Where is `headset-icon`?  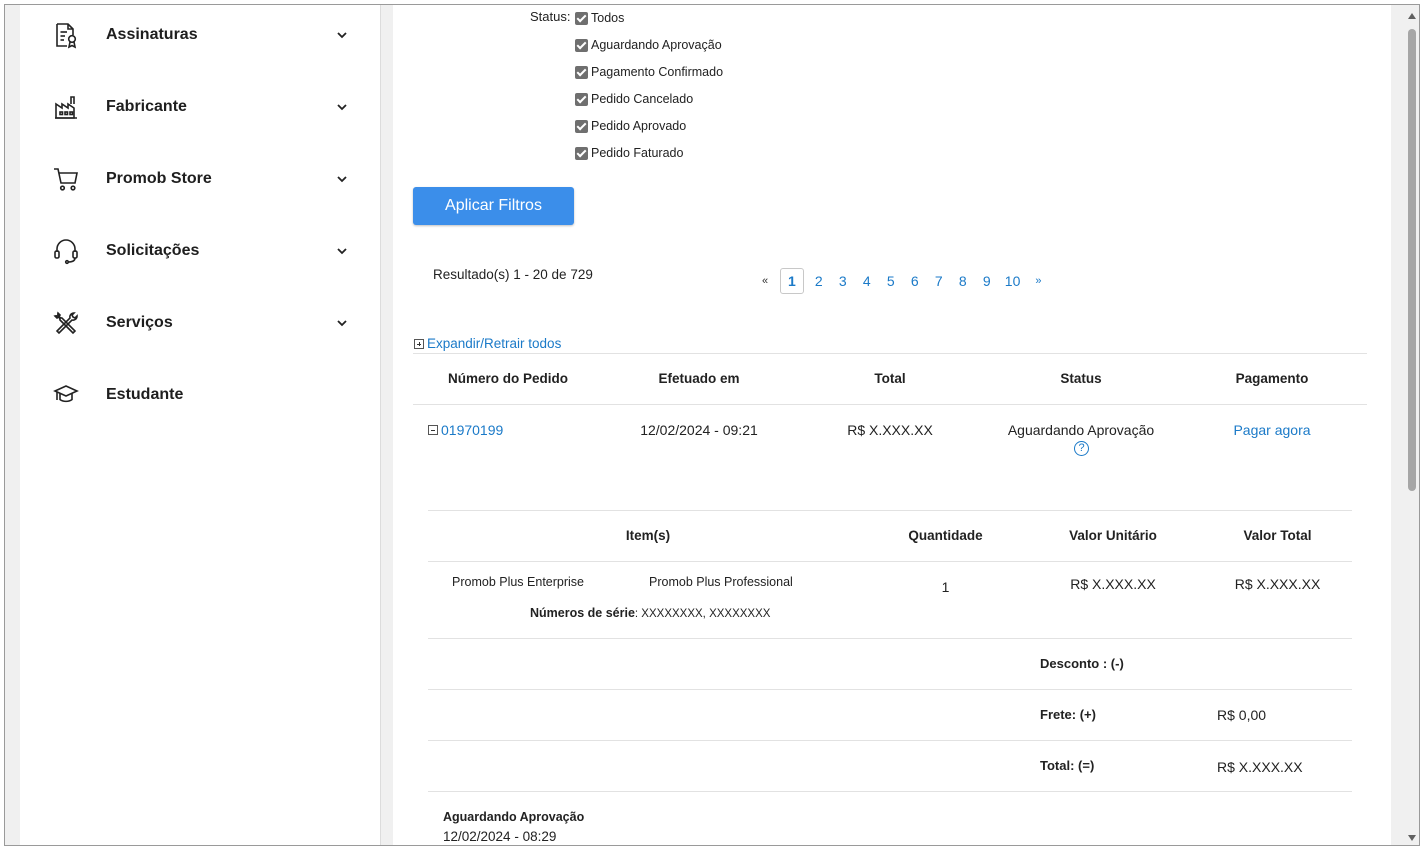
headset-icon is located at coordinates (66, 252).